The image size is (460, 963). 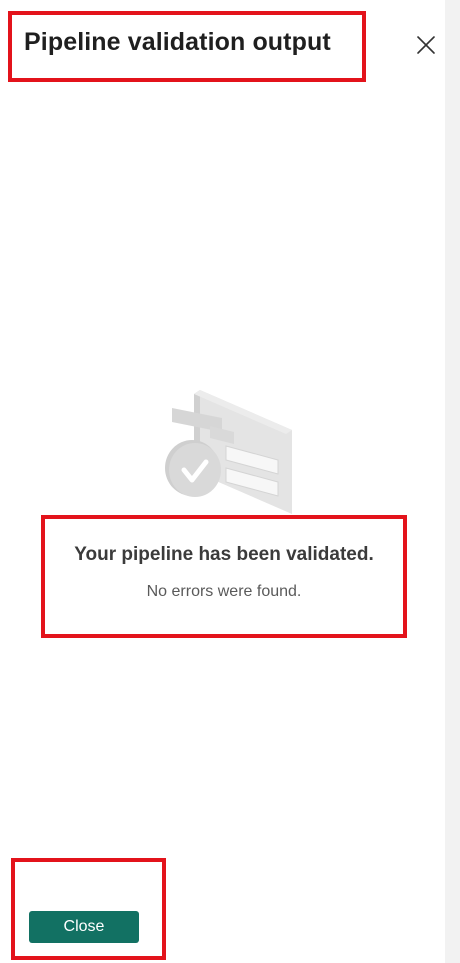 What do you see at coordinates (88, 909) in the screenshot?
I see `close-button-highlight` at bounding box center [88, 909].